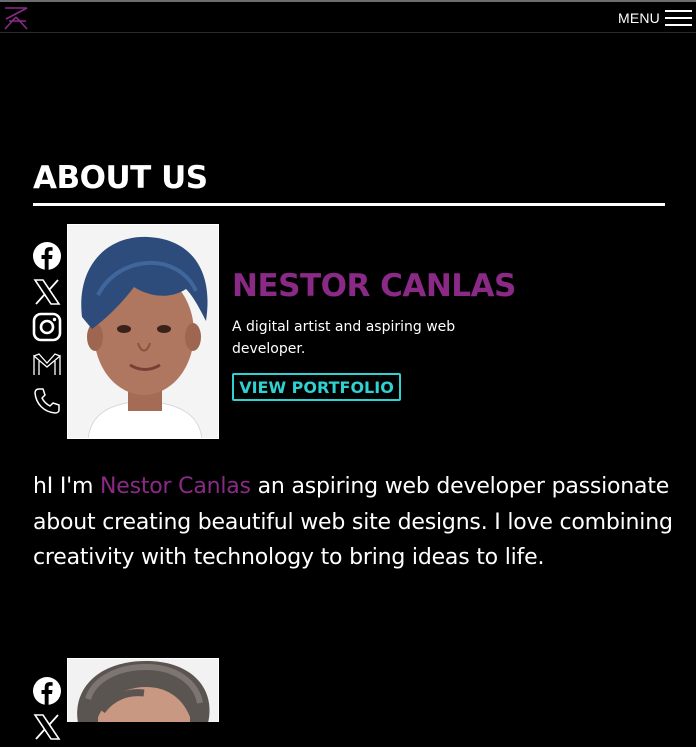 This screenshot has height=747, width=696. Describe the element at coordinates (678, 18) in the screenshot. I see `hamburger-icon` at that location.